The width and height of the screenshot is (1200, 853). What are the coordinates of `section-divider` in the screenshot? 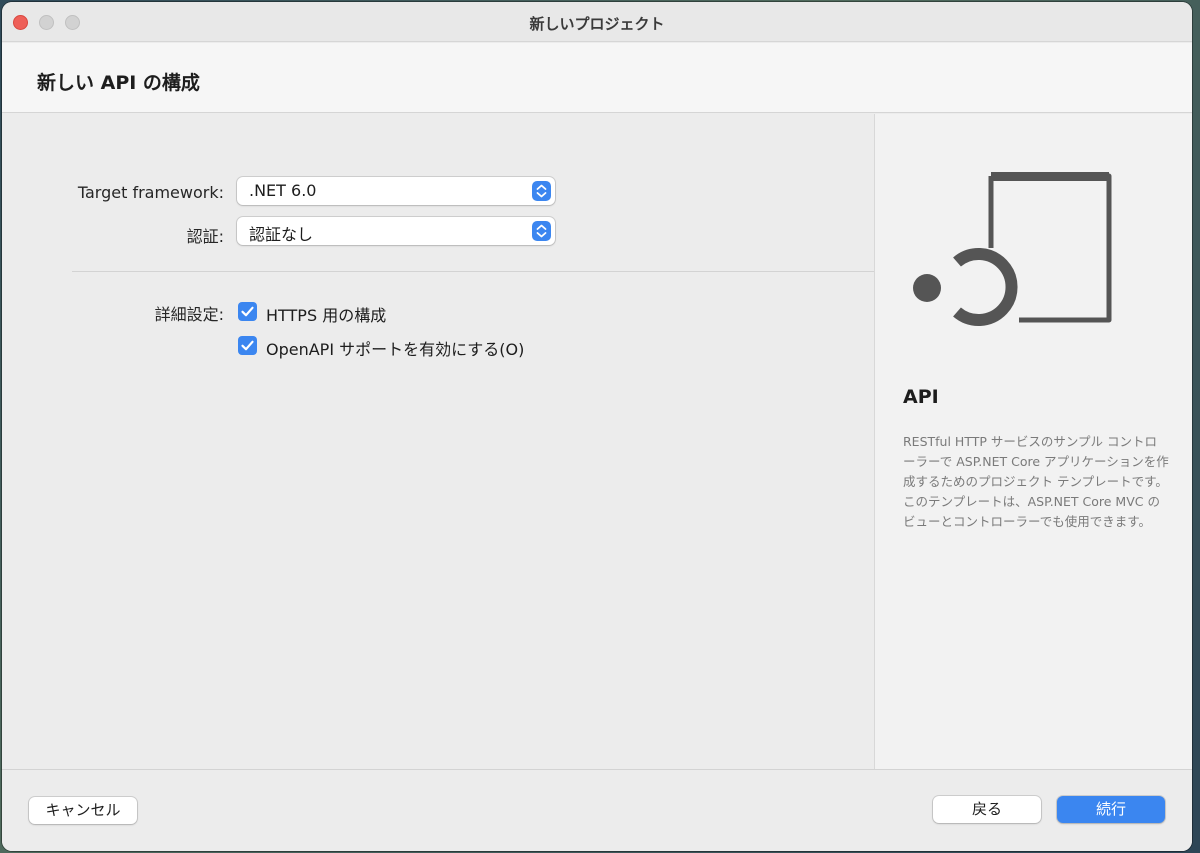 It's located at (473, 271).